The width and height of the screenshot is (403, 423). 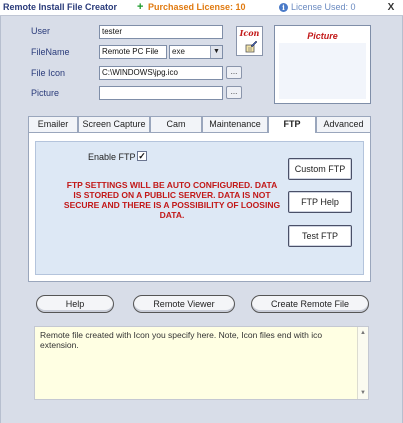 What do you see at coordinates (45, 93) in the screenshot?
I see `picture-label: Picture` at bounding box center [45, 93].